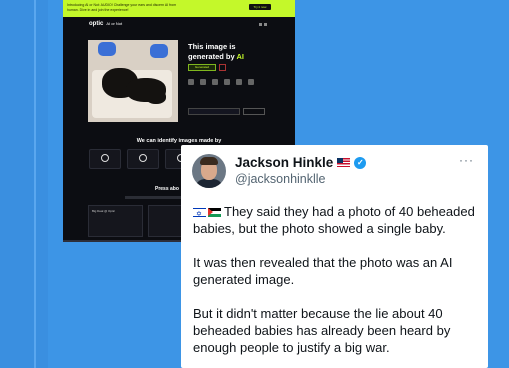  I want to click on glove-left, so click(107, 49).